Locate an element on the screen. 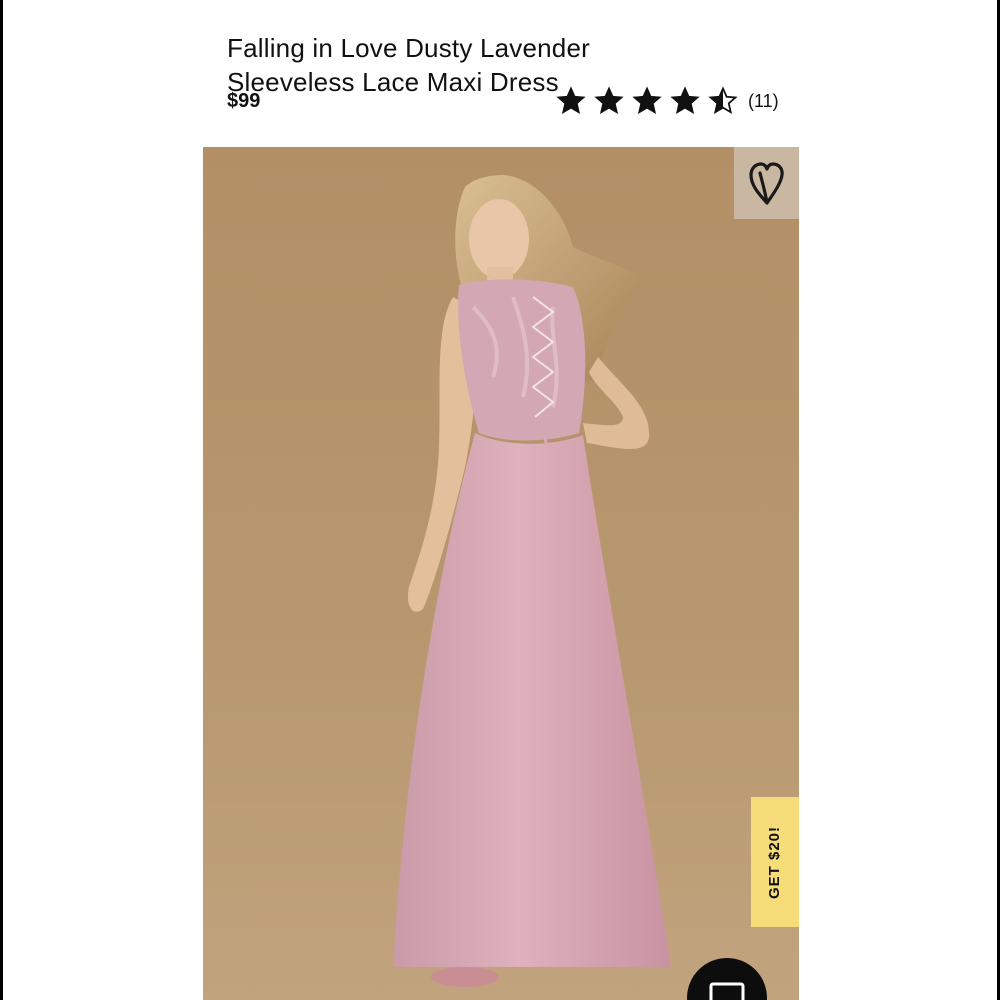 The image size is (1000, 1000). star-half-icon is located at coordinates (723, 100).